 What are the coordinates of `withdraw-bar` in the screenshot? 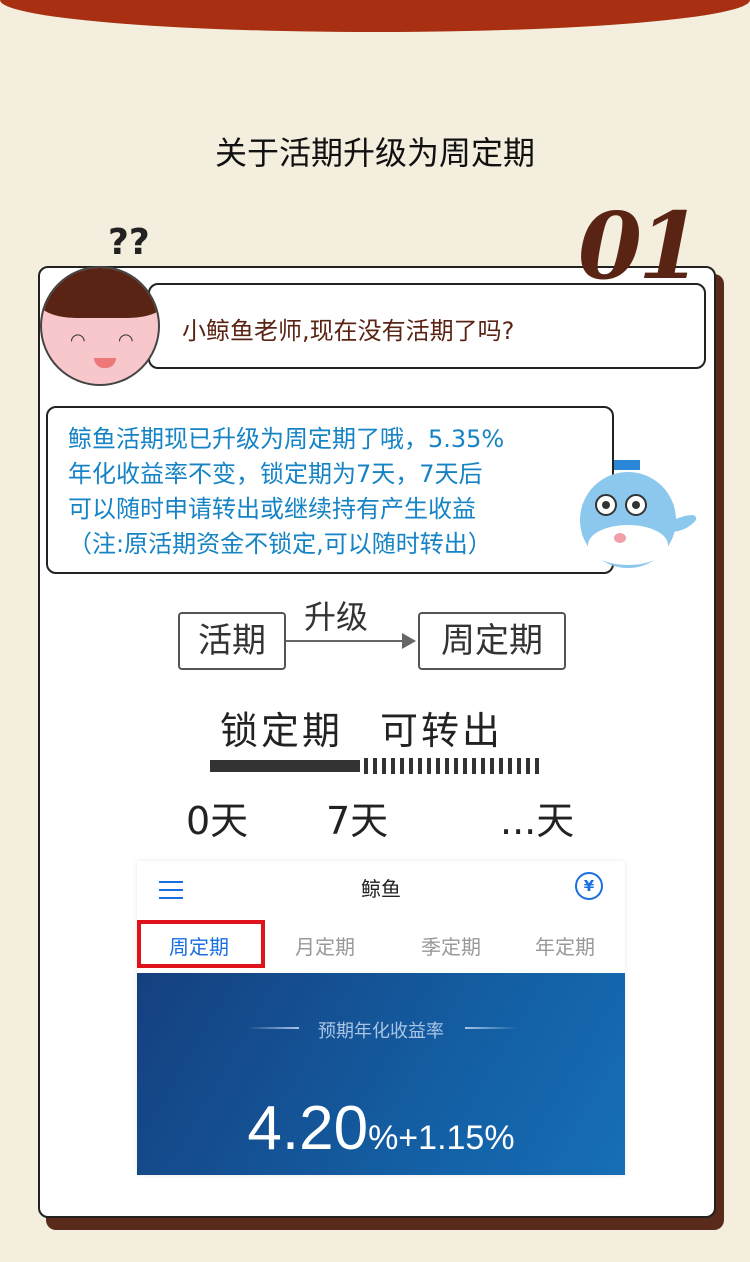 It's located at (454, 766).